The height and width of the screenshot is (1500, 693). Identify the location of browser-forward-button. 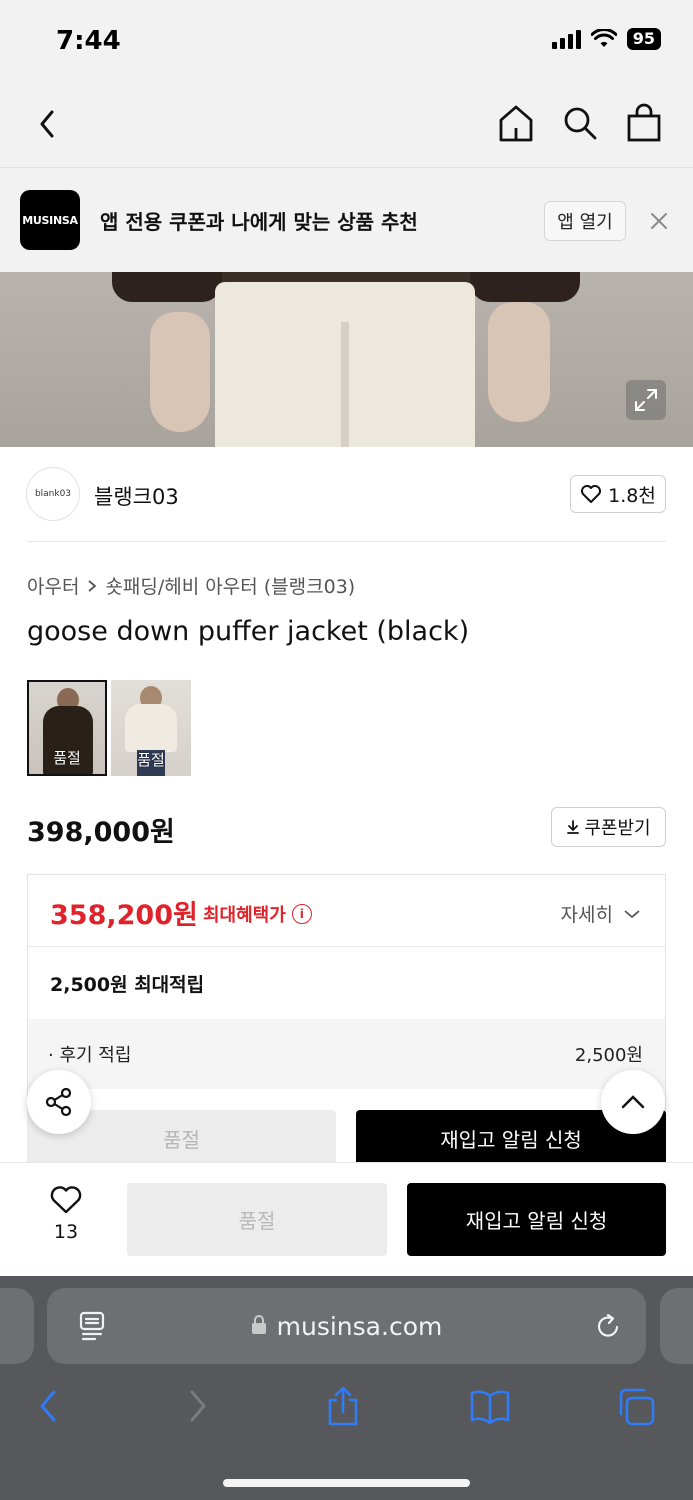
(198, 1406).